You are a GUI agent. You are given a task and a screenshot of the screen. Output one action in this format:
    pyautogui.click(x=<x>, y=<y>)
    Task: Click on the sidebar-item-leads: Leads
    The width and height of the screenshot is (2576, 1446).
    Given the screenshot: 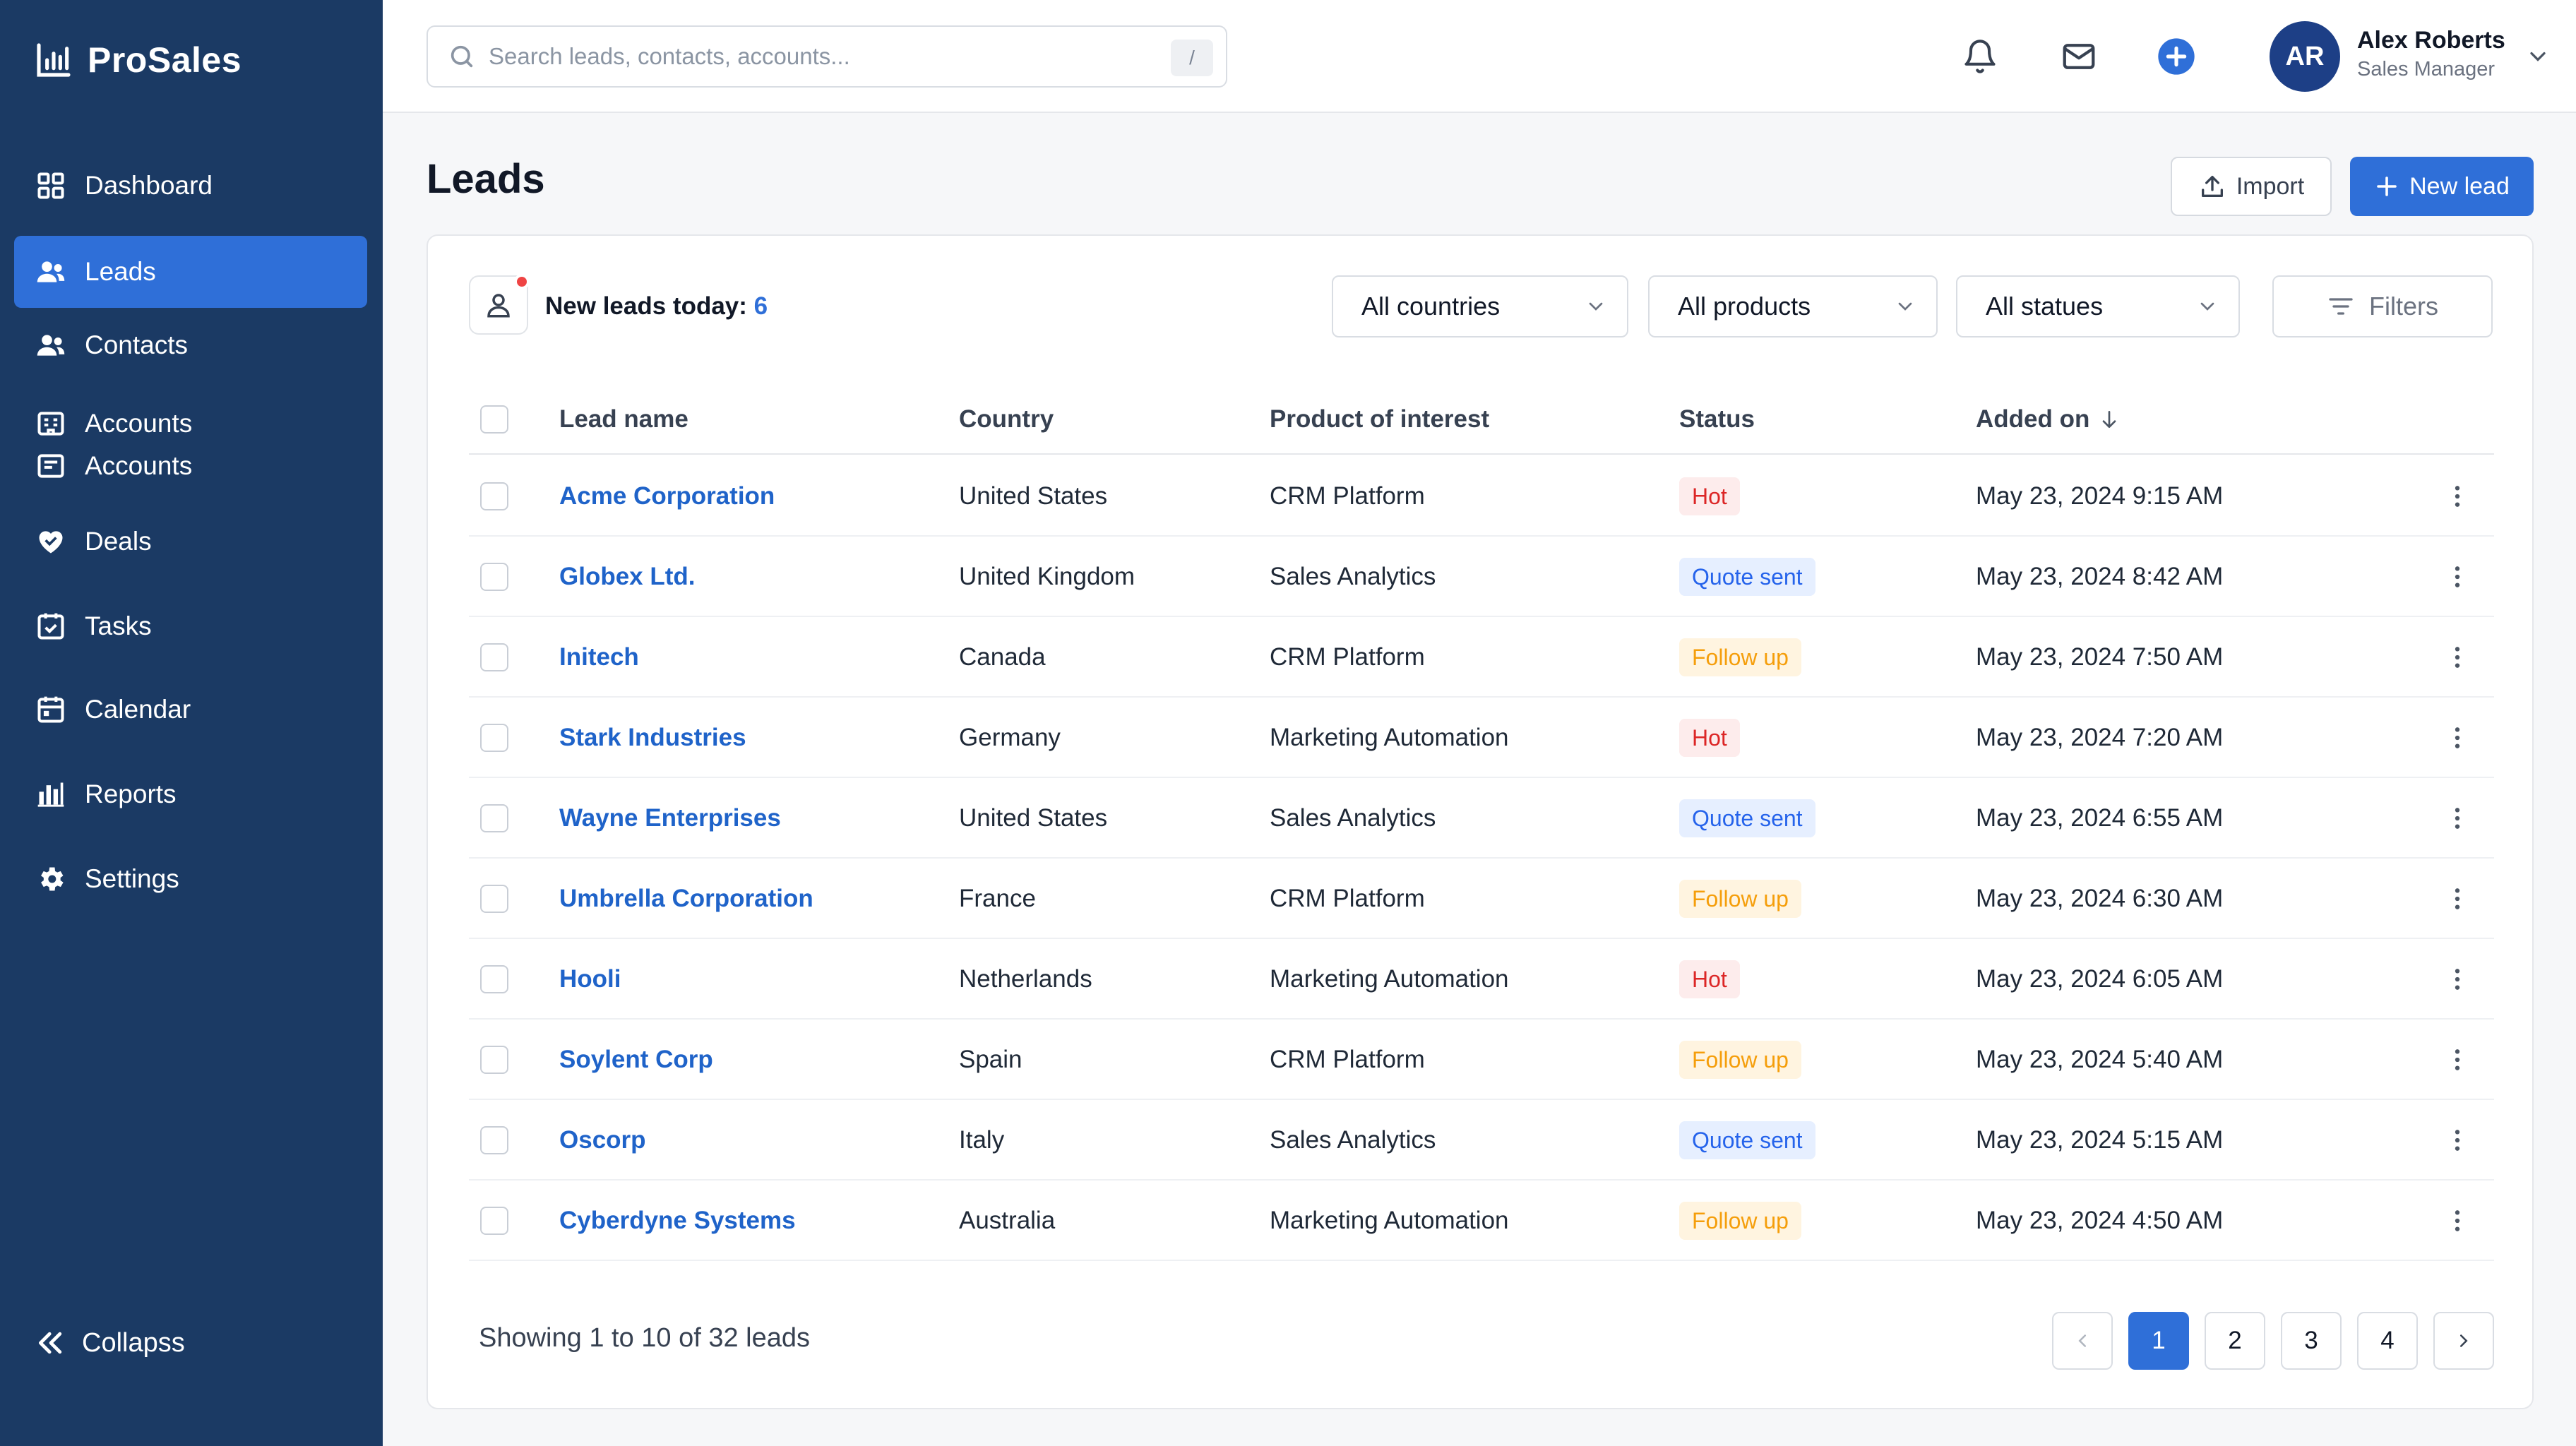 What is the action you would take?
    pyautogui.click(x=190, y=272)
    